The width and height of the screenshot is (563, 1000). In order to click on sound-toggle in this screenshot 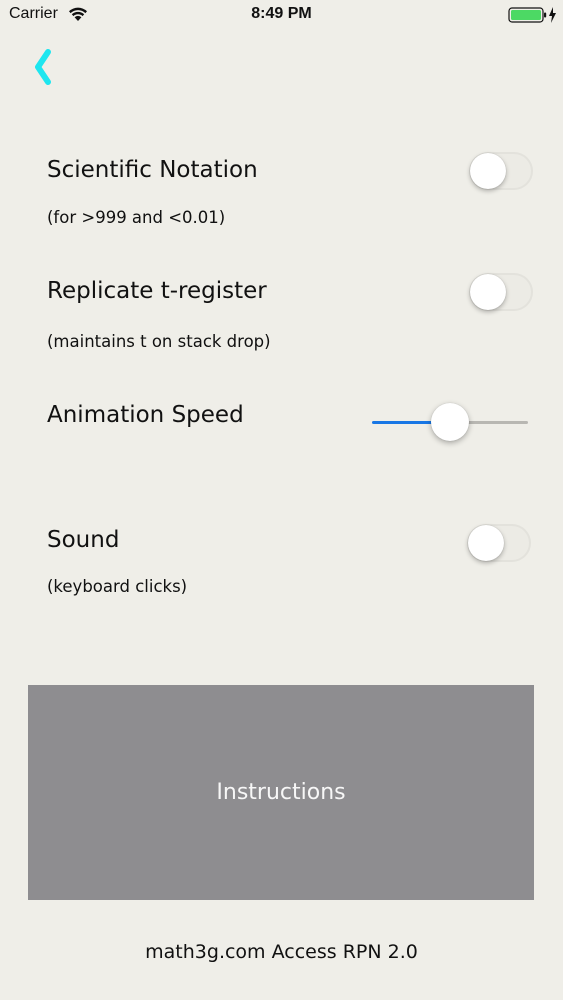, I will do `click(499, 543)`.